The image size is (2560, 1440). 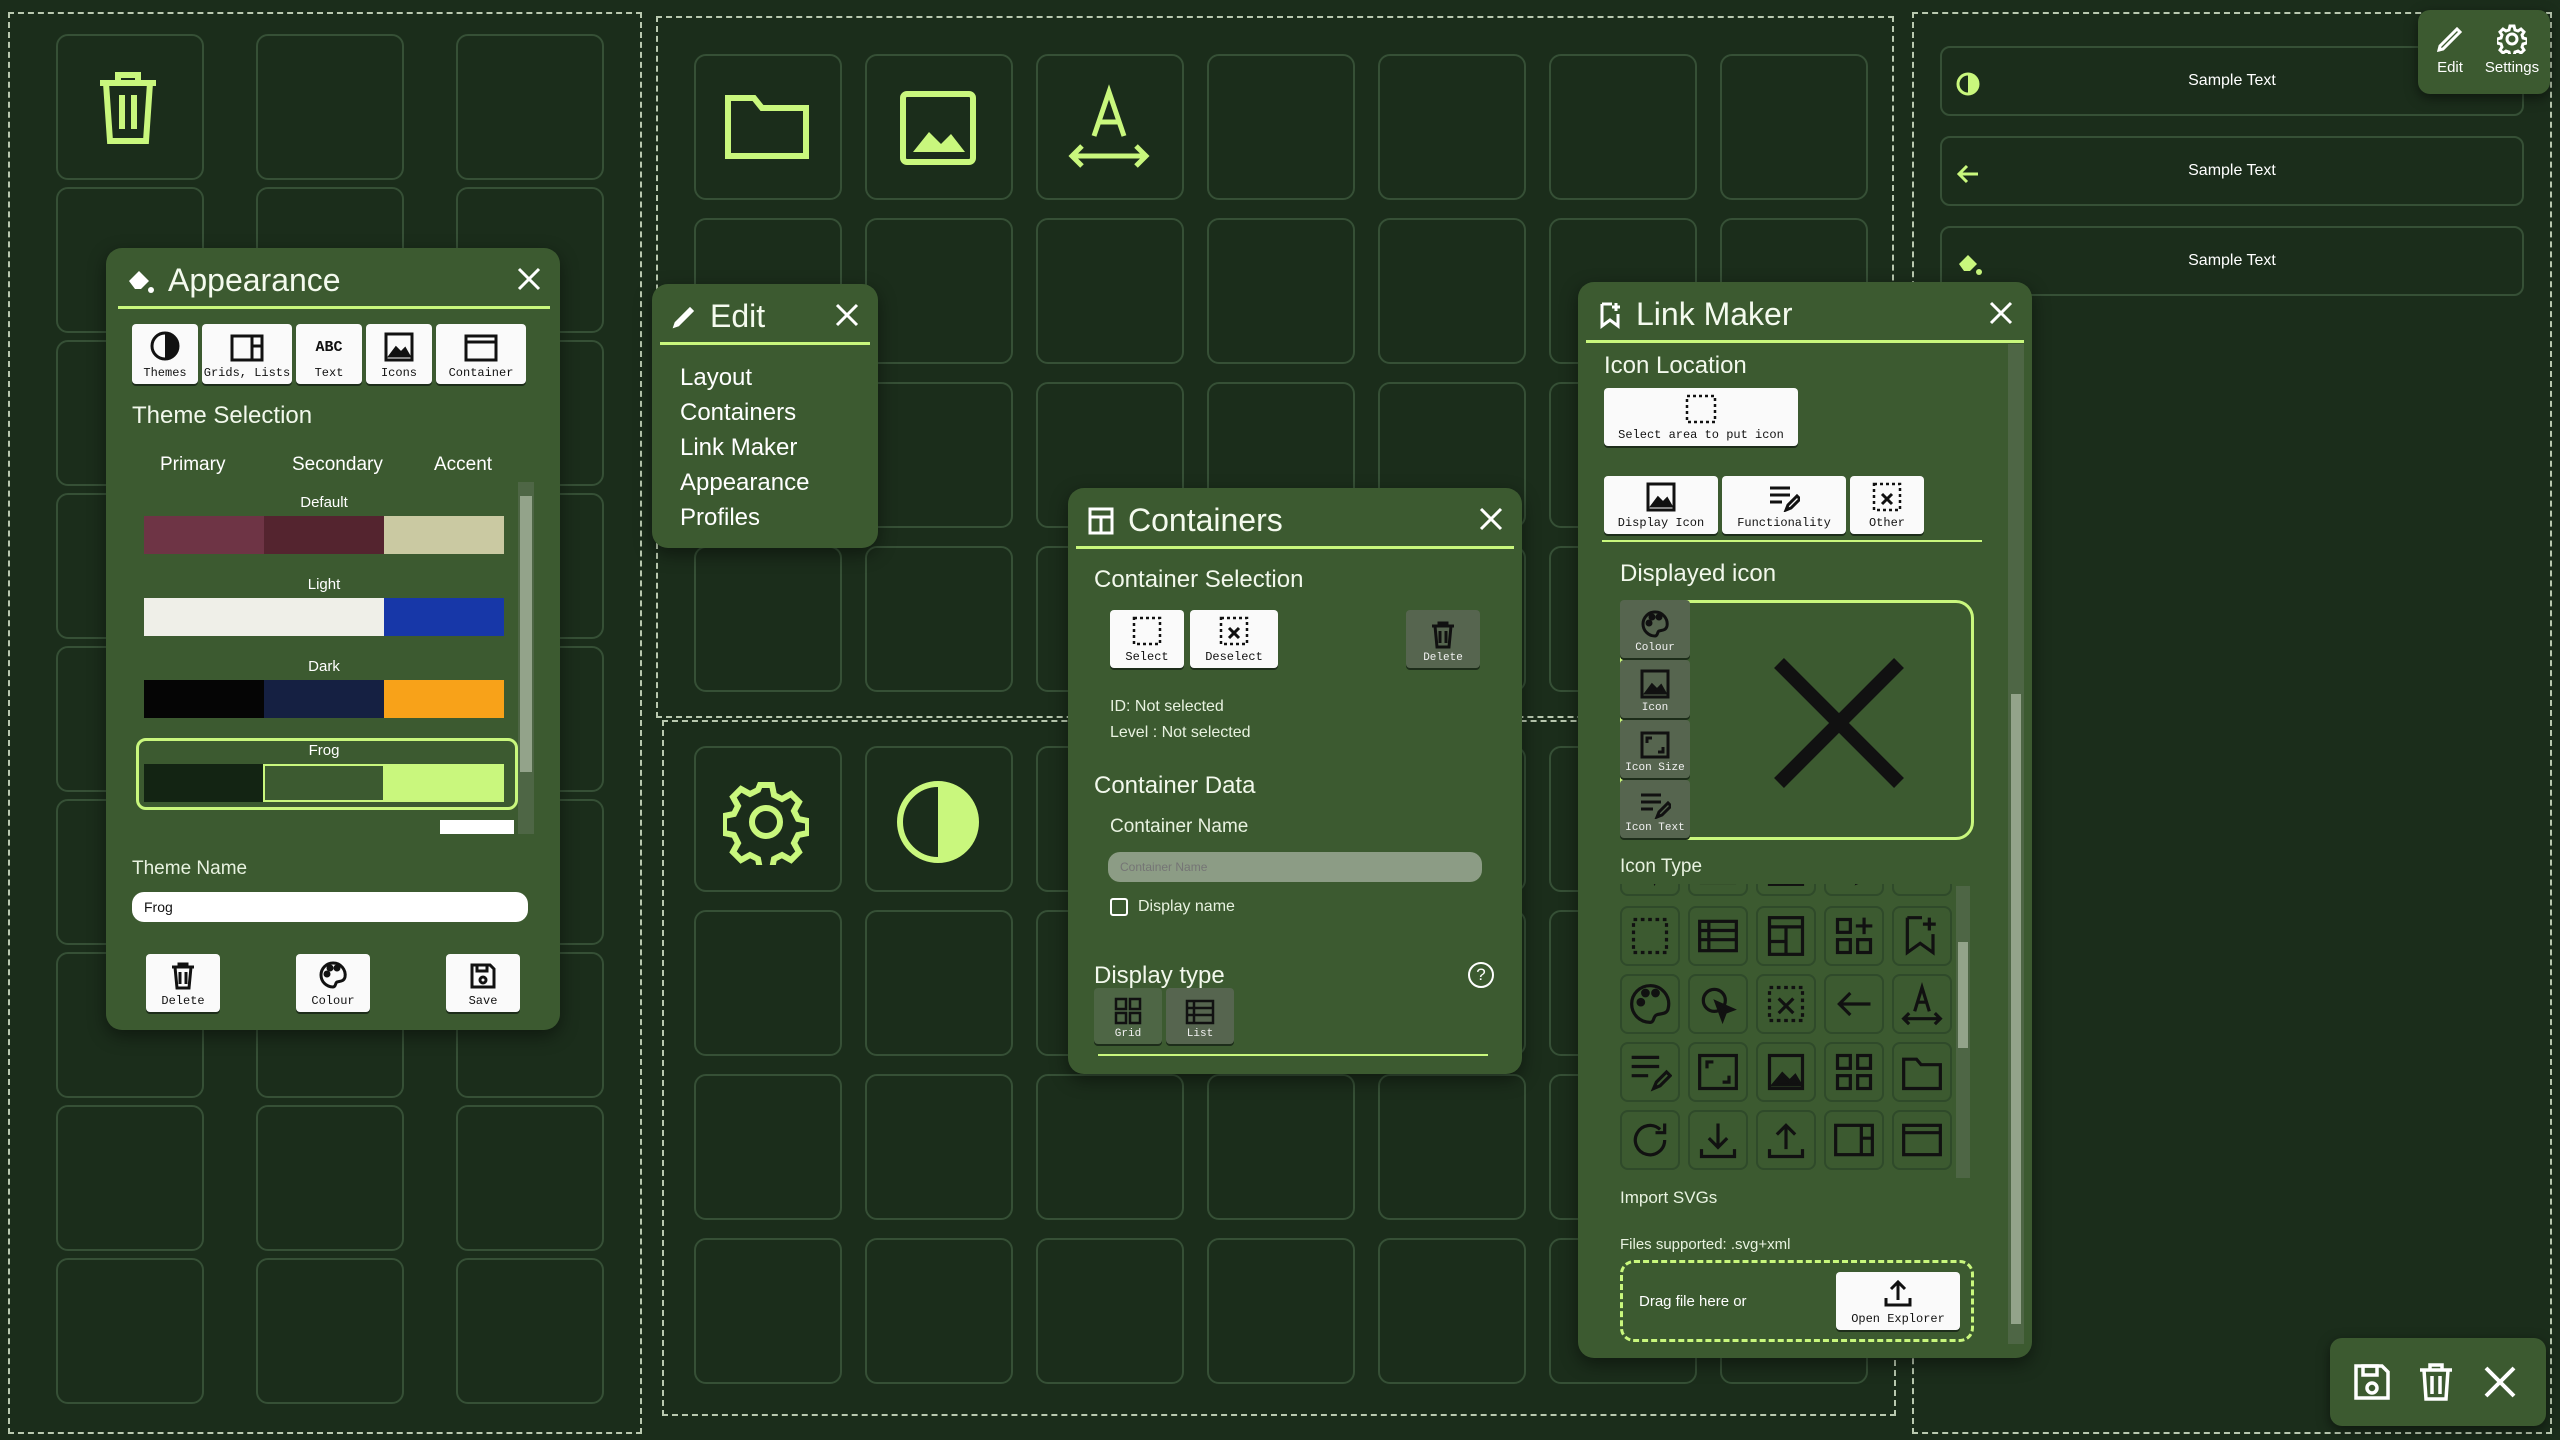 I want to click on grid-list-icon-option, so click(x=1854, y=1140).